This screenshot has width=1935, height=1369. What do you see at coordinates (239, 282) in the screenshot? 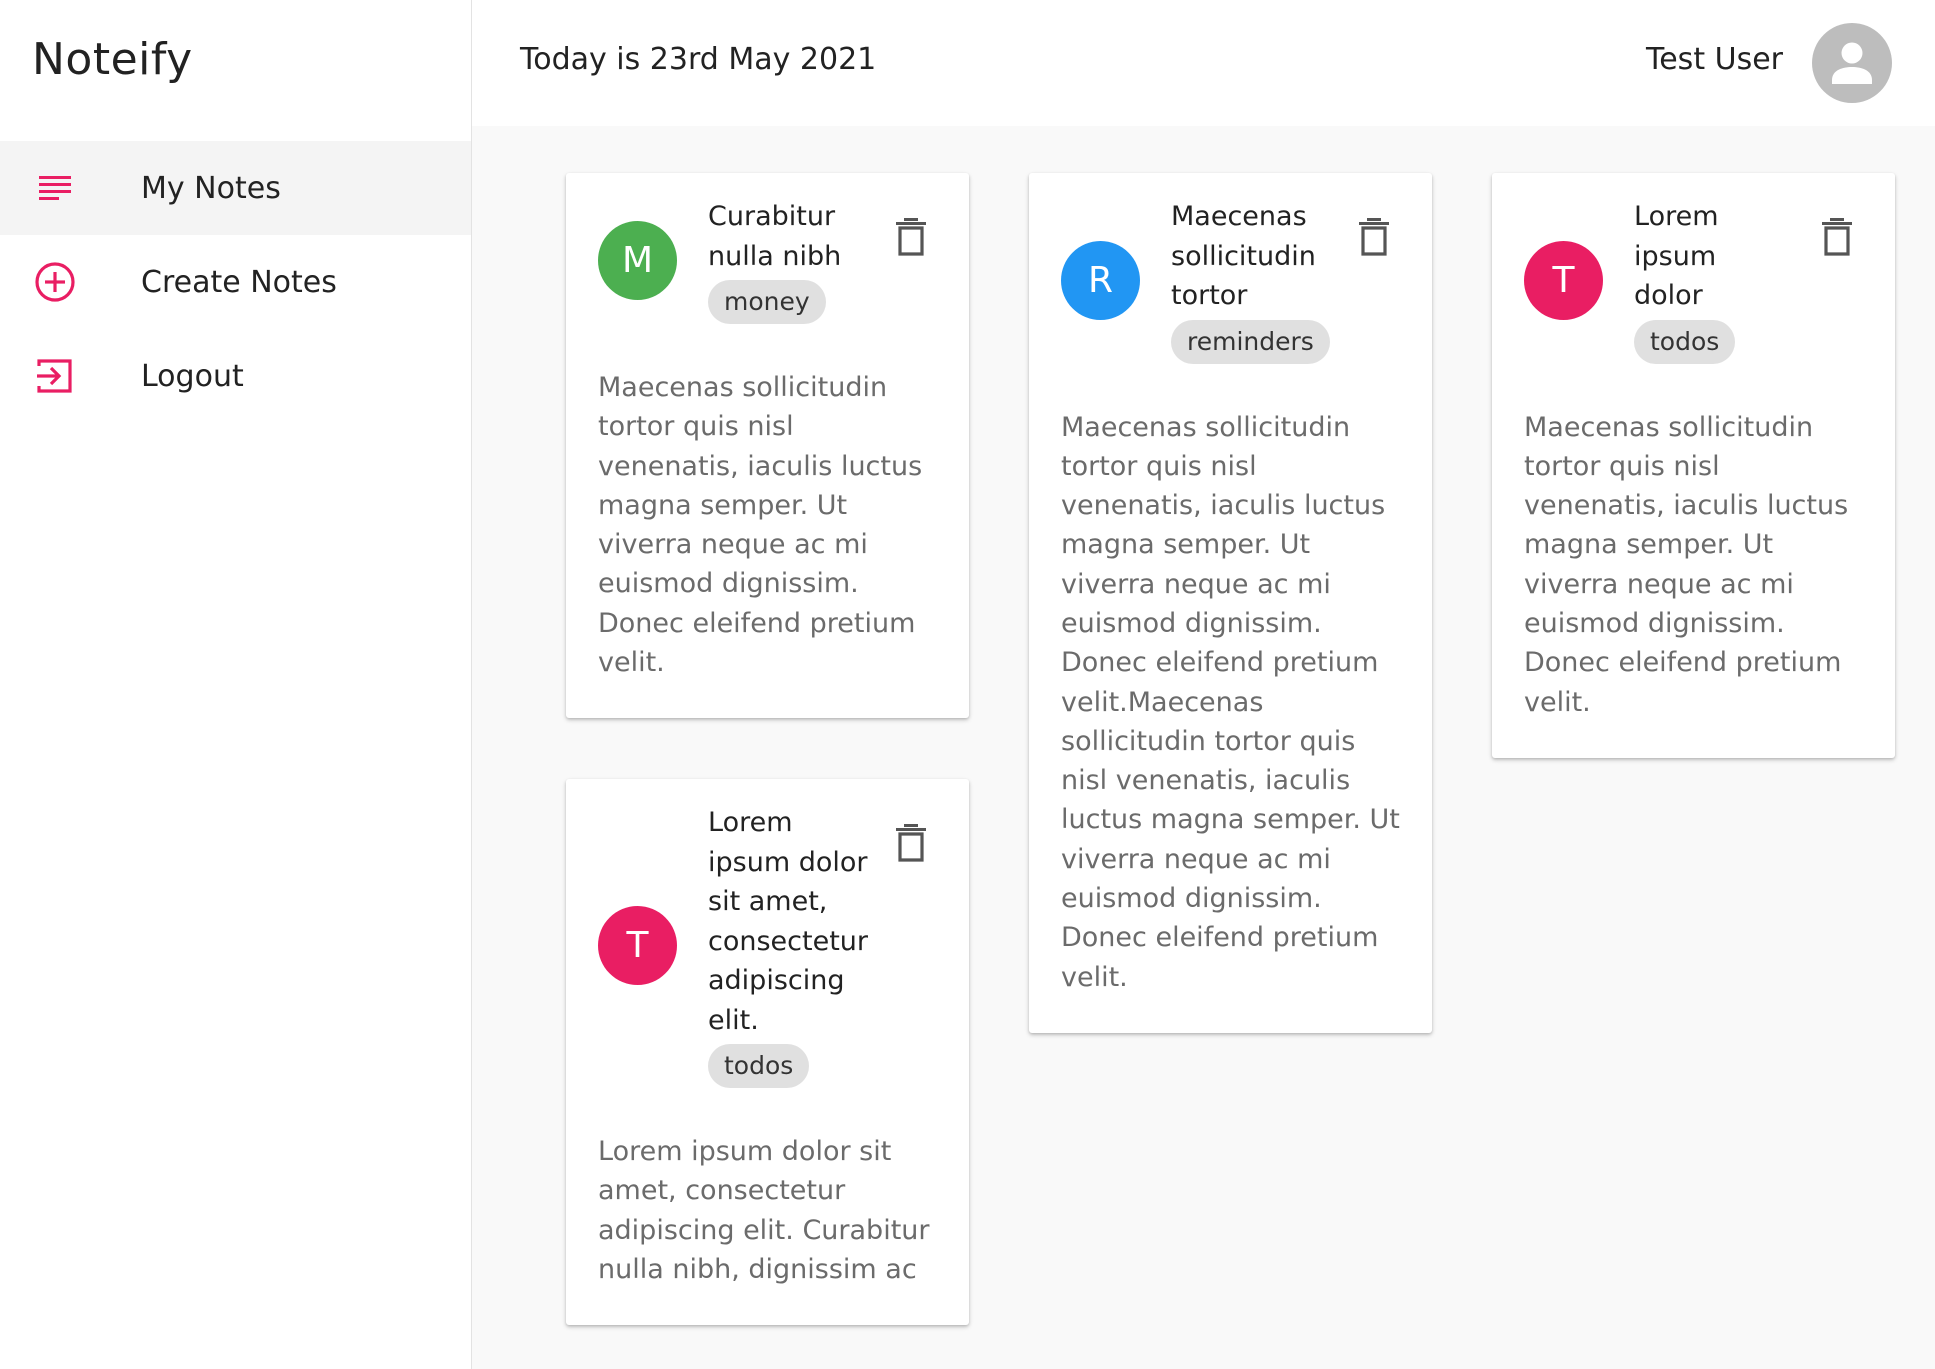
I see `sidebar-item-label: Create Notes` at bounding box center [239, 282].